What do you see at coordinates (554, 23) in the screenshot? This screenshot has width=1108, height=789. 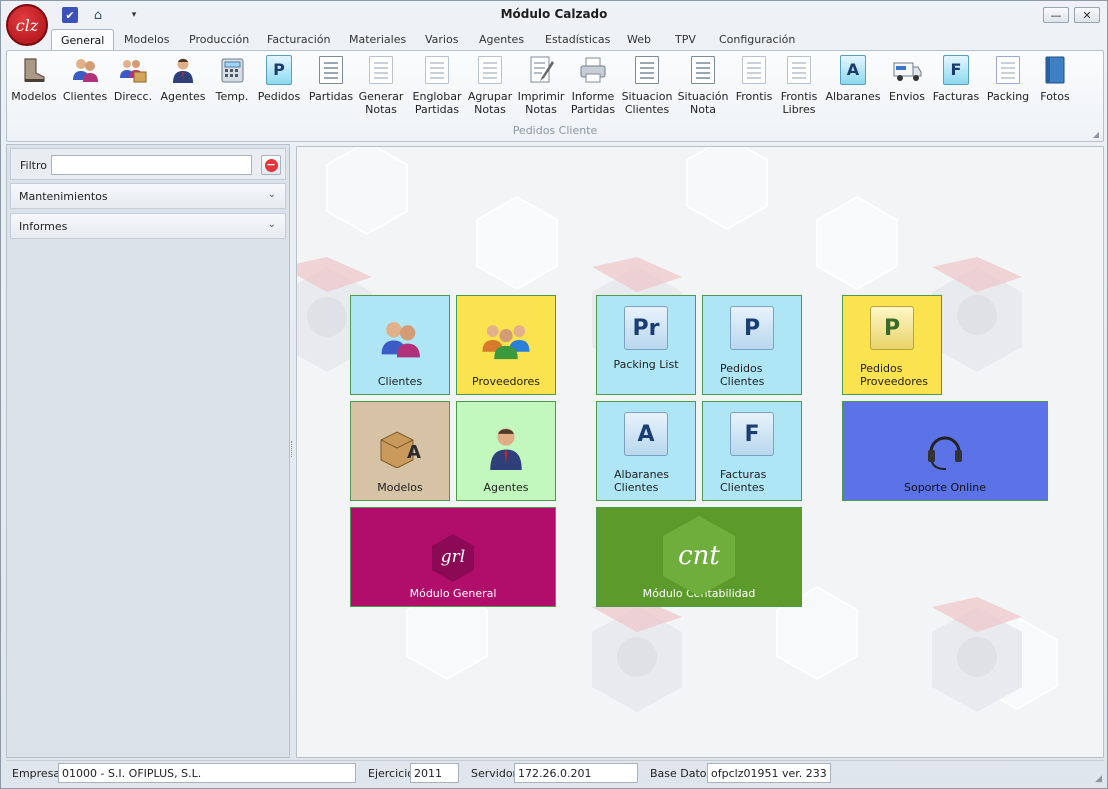 I see `title-bar: clz ✔ ⌂ ▾ Módulo Calzado — ✕` at bounding box center [554, 23].